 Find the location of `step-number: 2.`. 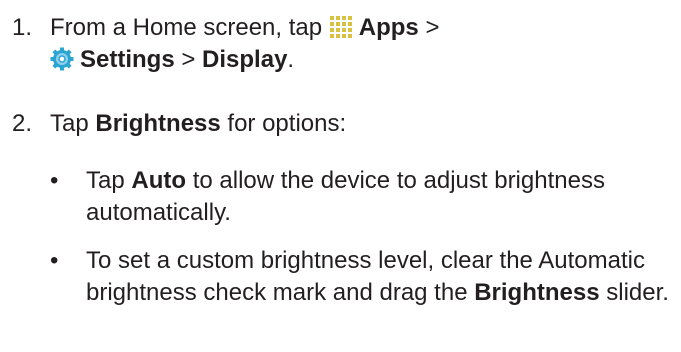

step-number: 2. is located at coordinates (22, 123).